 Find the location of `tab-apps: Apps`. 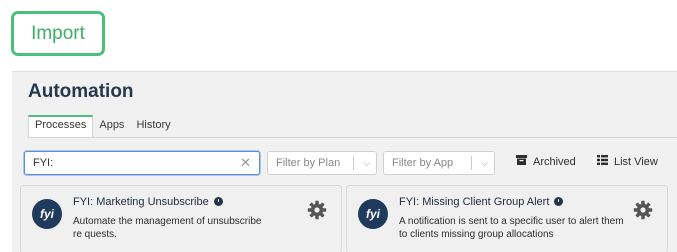

tab-apps: Apps is located at coordinates (111, 128).